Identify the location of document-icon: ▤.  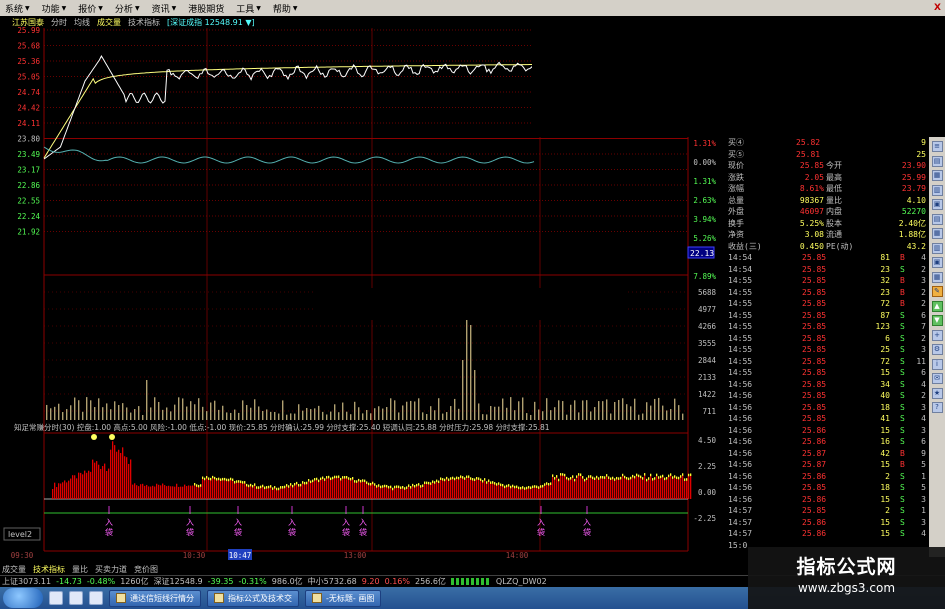
(937, 219).